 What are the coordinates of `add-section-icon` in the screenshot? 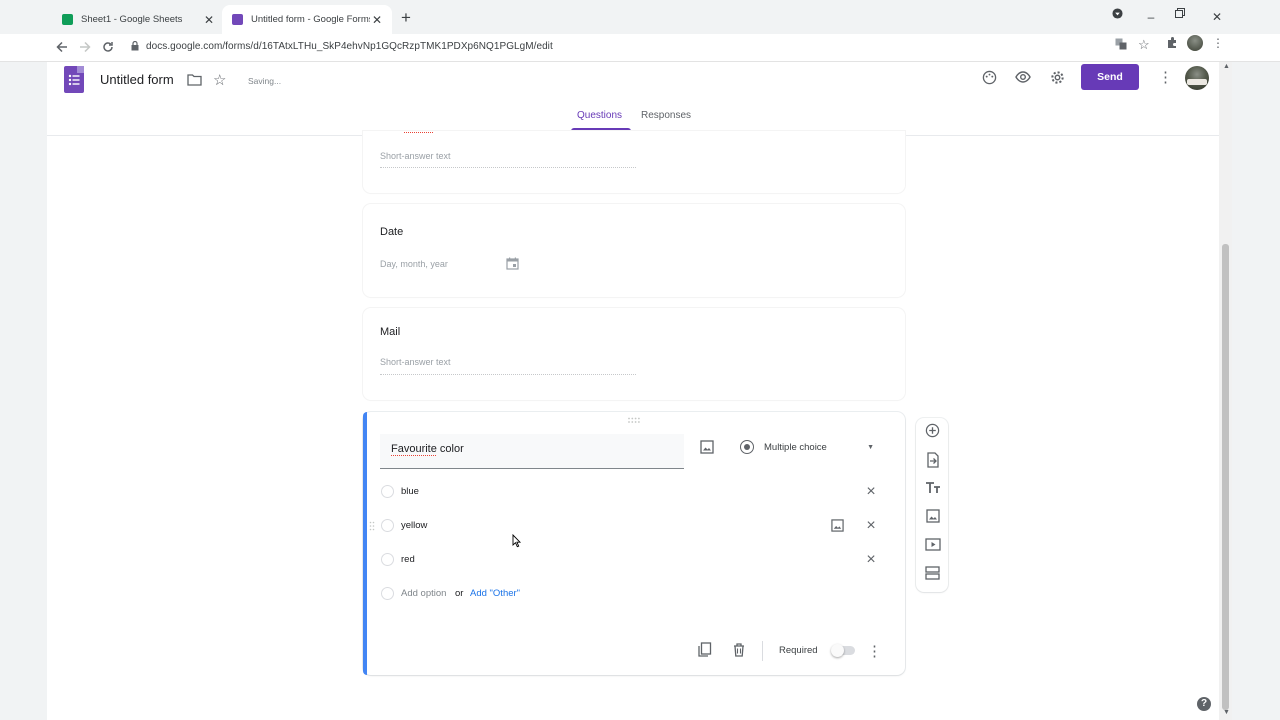 It's located at (932, 572).